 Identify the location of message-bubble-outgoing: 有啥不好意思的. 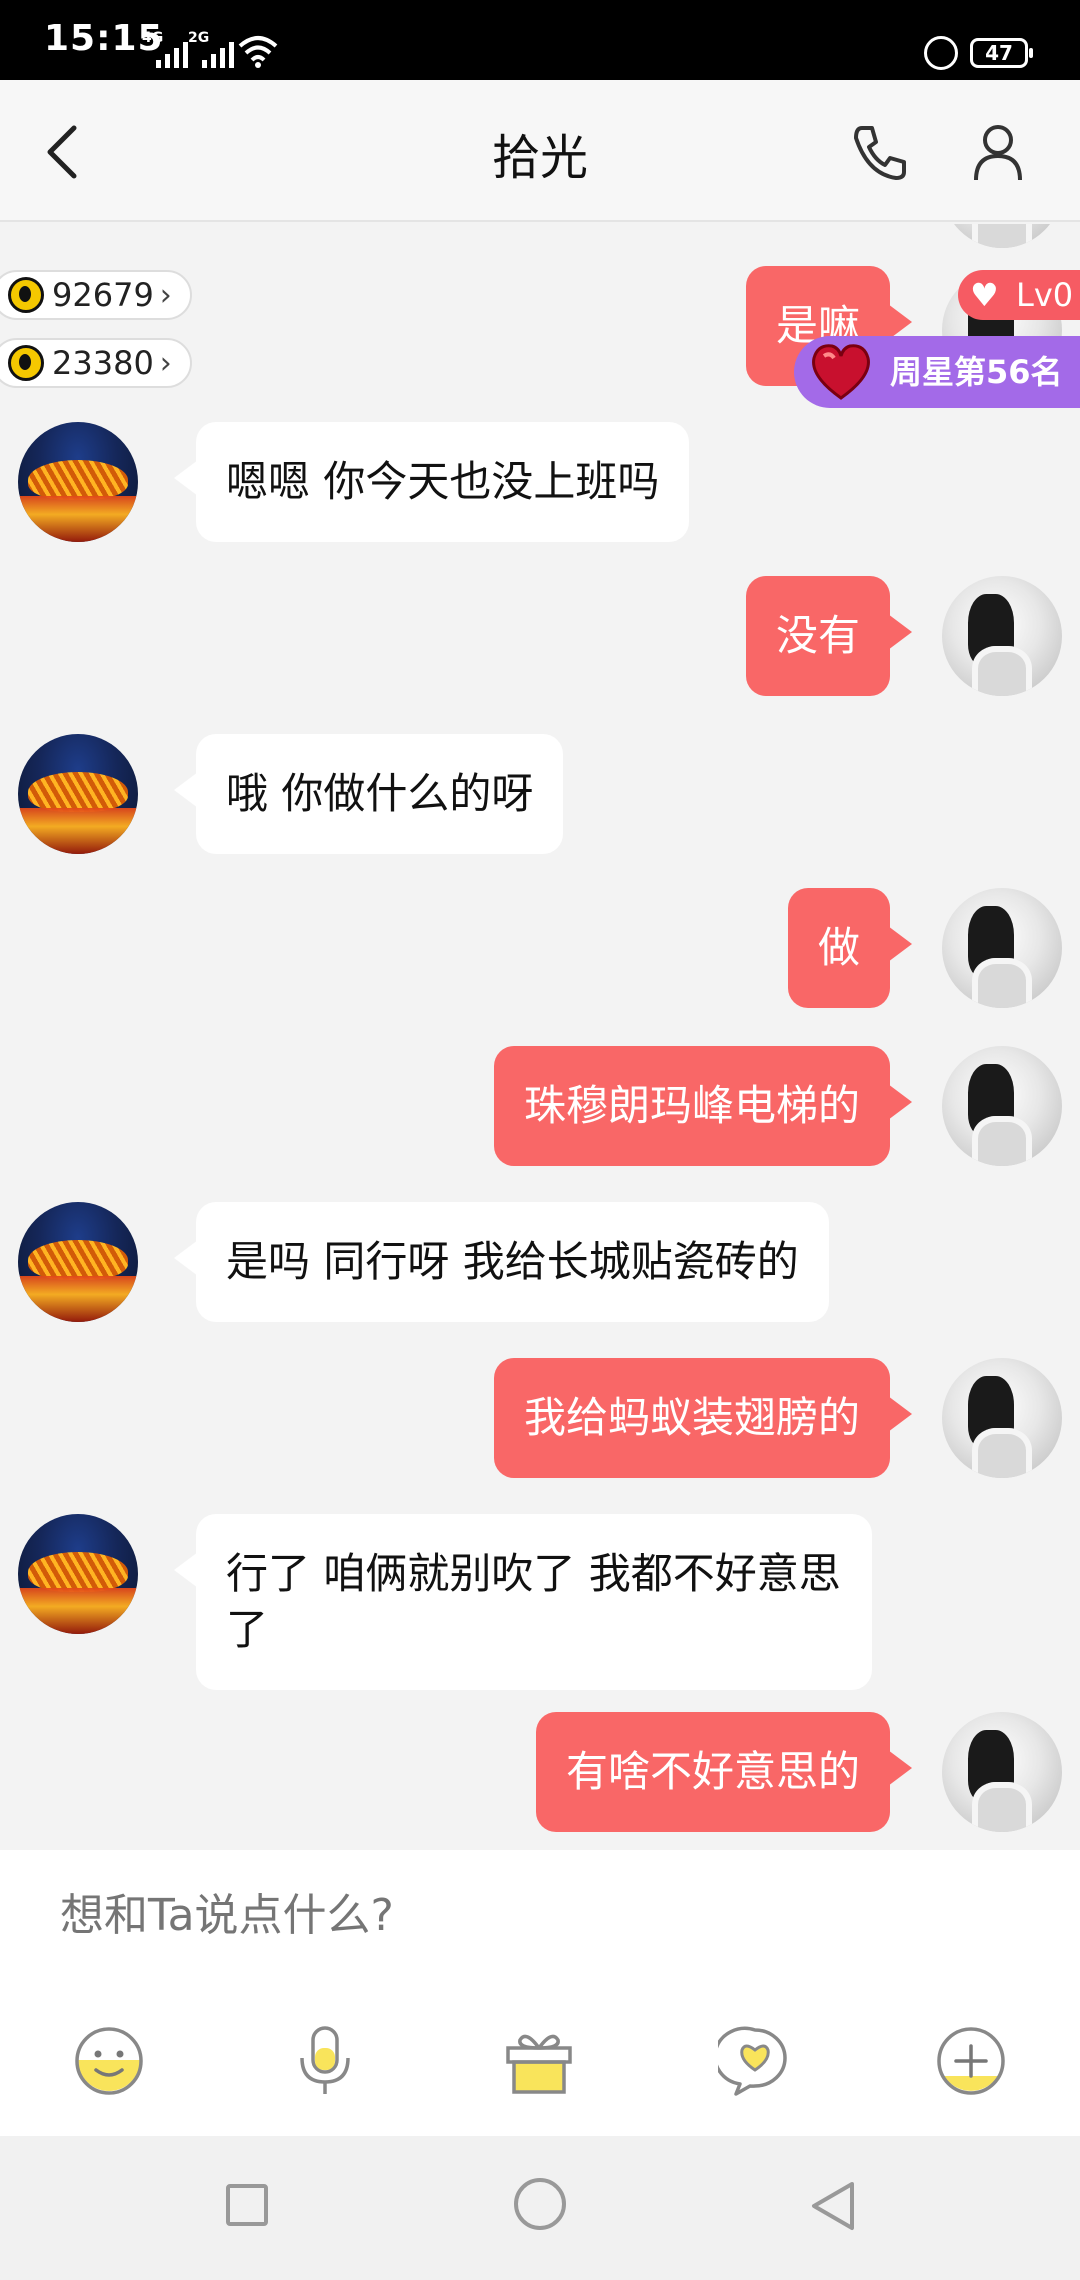
(724, 1772).